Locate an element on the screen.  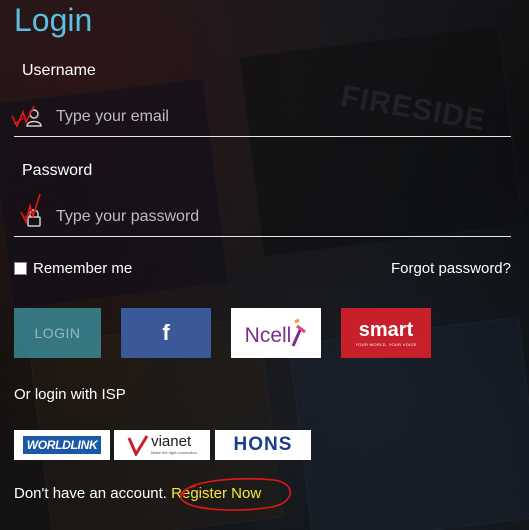
hons-login-button: HONS is located at coordinates (263, 445).